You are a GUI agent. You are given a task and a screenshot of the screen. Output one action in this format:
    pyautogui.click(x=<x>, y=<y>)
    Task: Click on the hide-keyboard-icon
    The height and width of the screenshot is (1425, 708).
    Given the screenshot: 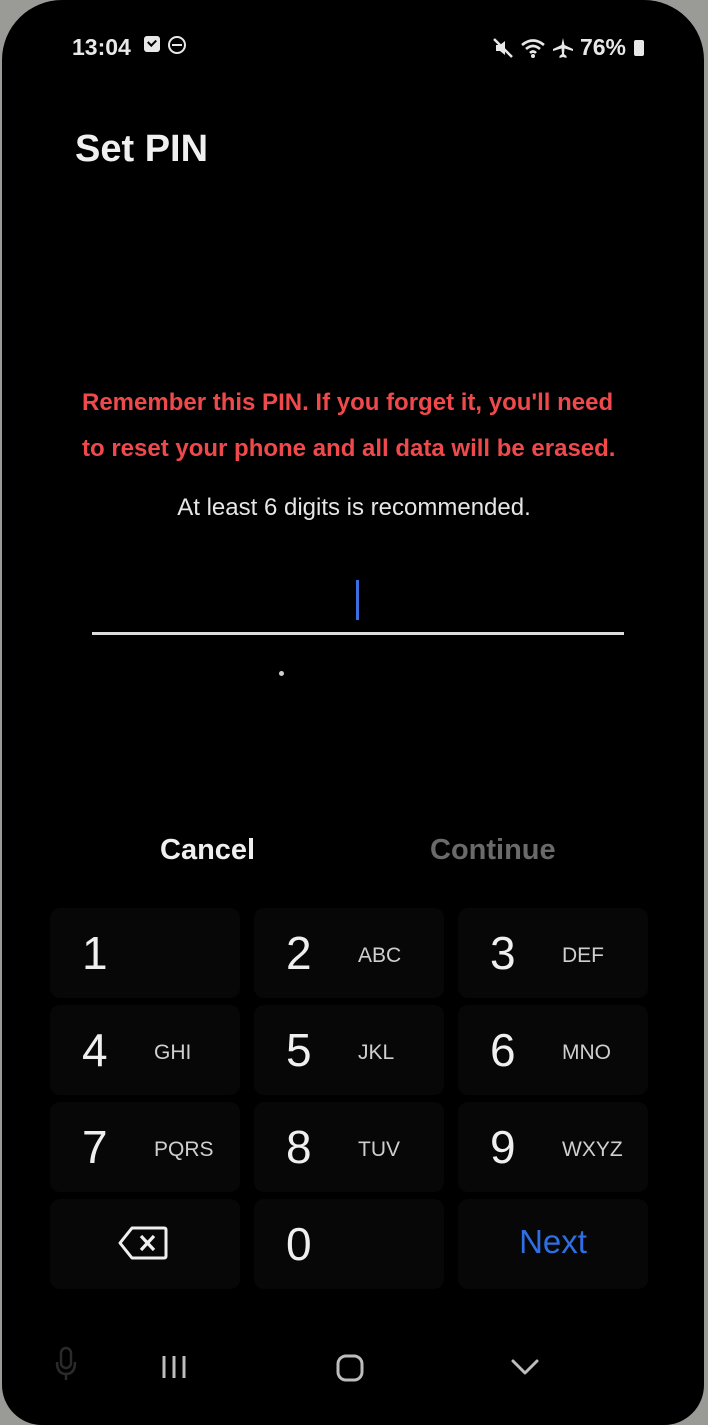 What is the action you would take?
    pyautogui.click(x=525, y=1367)
    